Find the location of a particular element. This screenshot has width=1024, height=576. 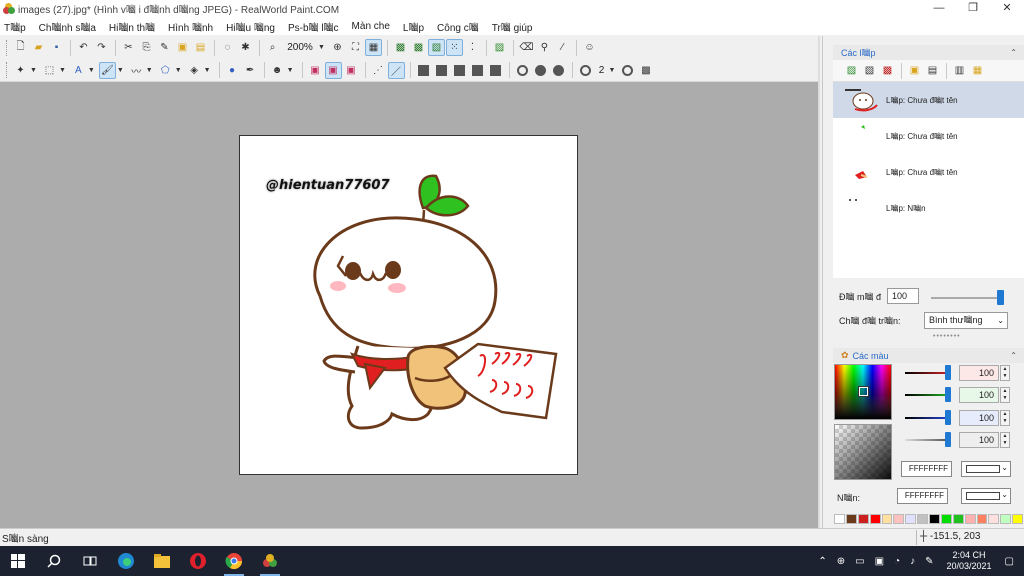

alpha-picker is located at coordinates (863, 452).